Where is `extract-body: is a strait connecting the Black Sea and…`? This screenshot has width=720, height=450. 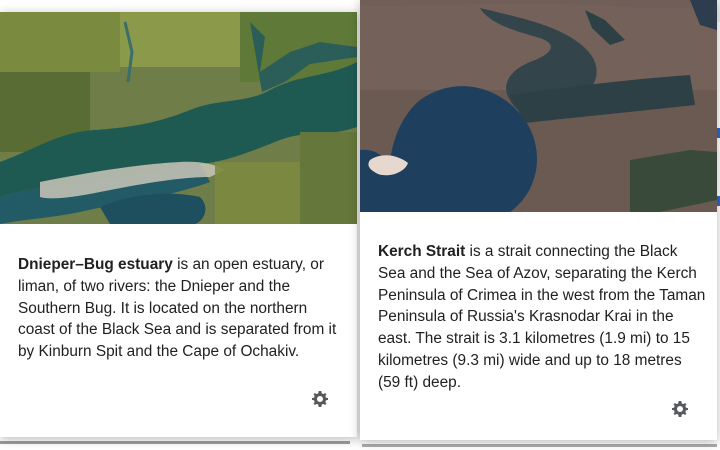 extract-body: is a strait connecting the Black Sea and… is located at coordinates (542, 317).